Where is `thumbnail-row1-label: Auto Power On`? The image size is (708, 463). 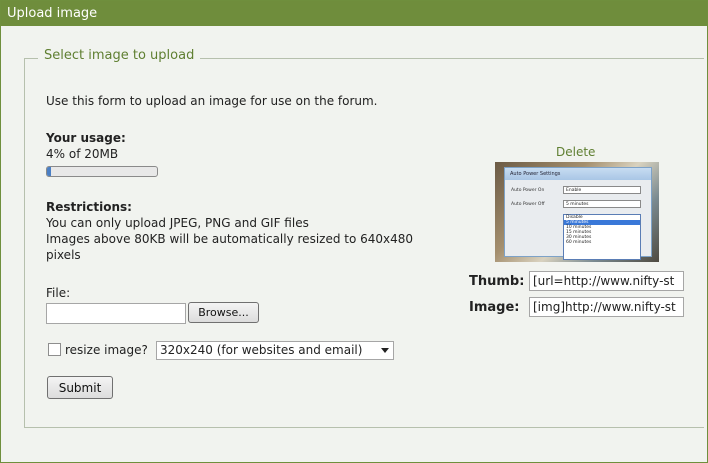 thumbnail-row1-label: Auto Power On is located at coordinates (528, 190).